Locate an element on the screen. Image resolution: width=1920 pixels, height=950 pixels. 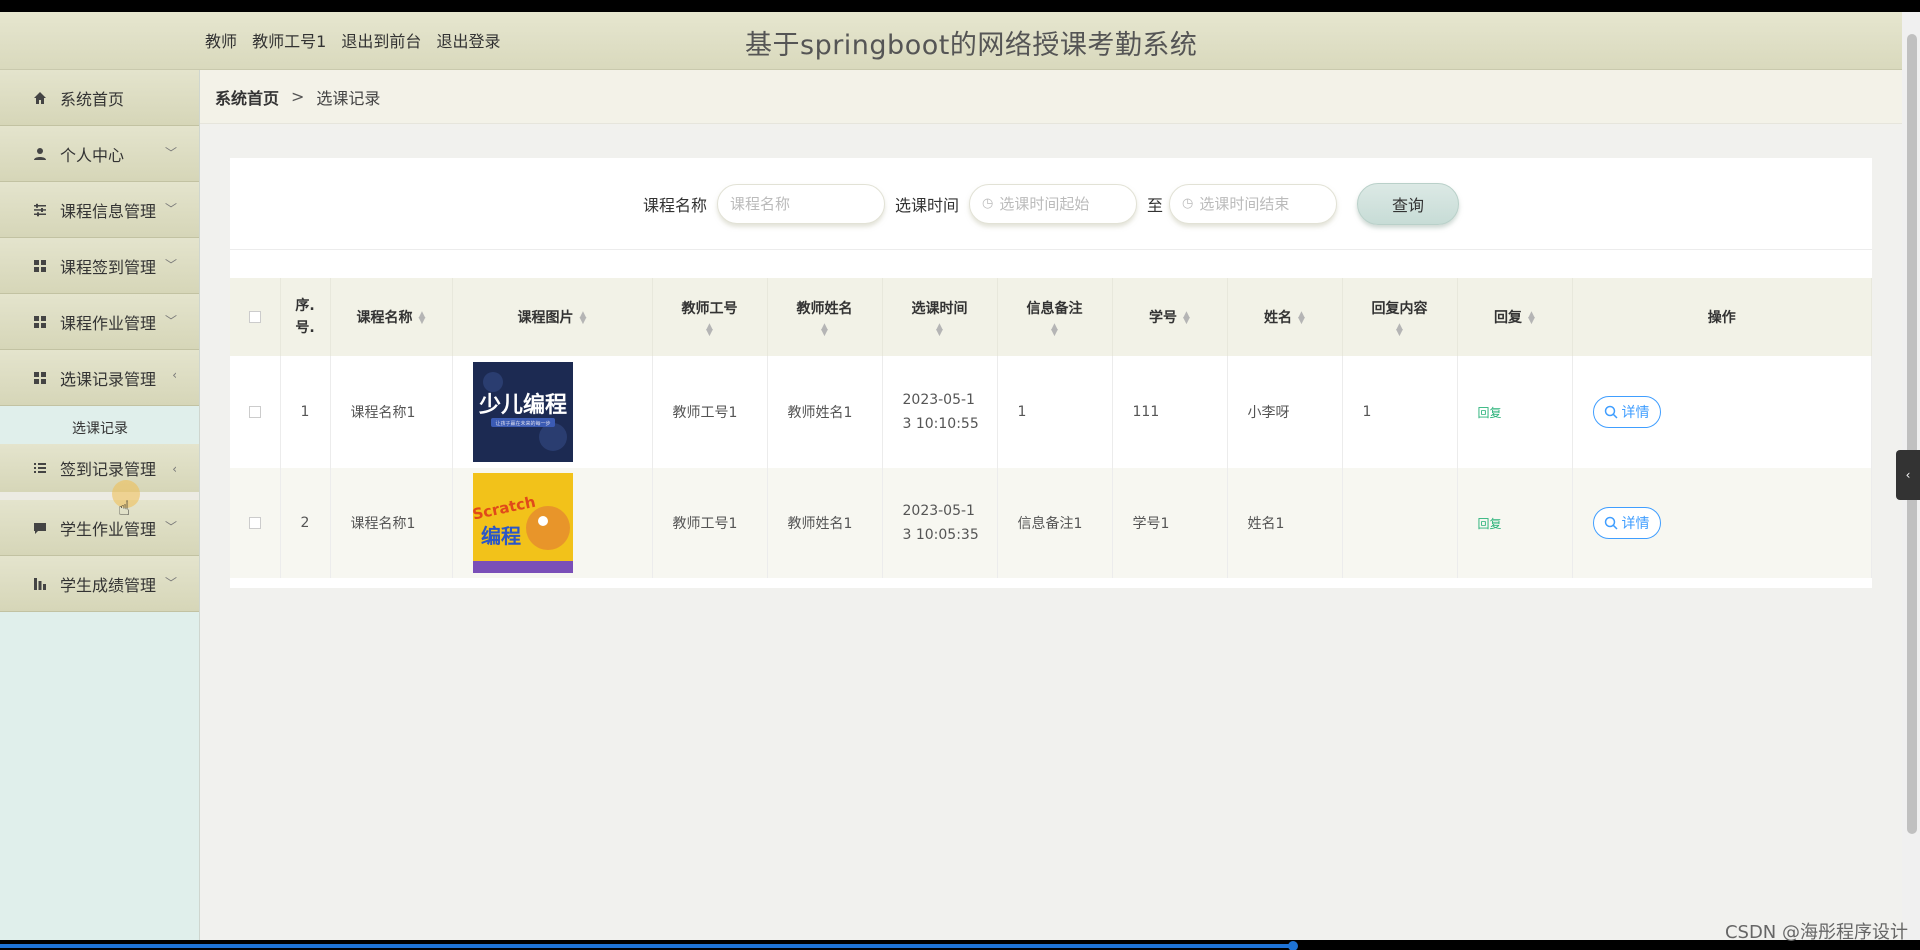
course-image-subtext: 编程 is located at coordinates (501, 536).